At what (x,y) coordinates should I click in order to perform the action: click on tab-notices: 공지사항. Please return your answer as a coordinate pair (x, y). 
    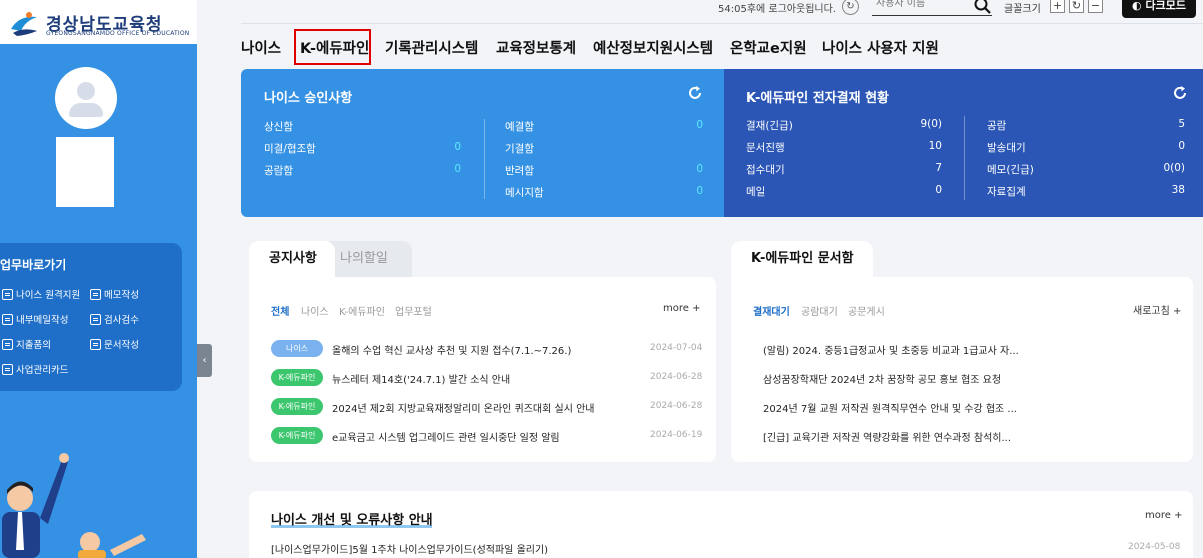
    Looking at the image, I should click on (292, 259).